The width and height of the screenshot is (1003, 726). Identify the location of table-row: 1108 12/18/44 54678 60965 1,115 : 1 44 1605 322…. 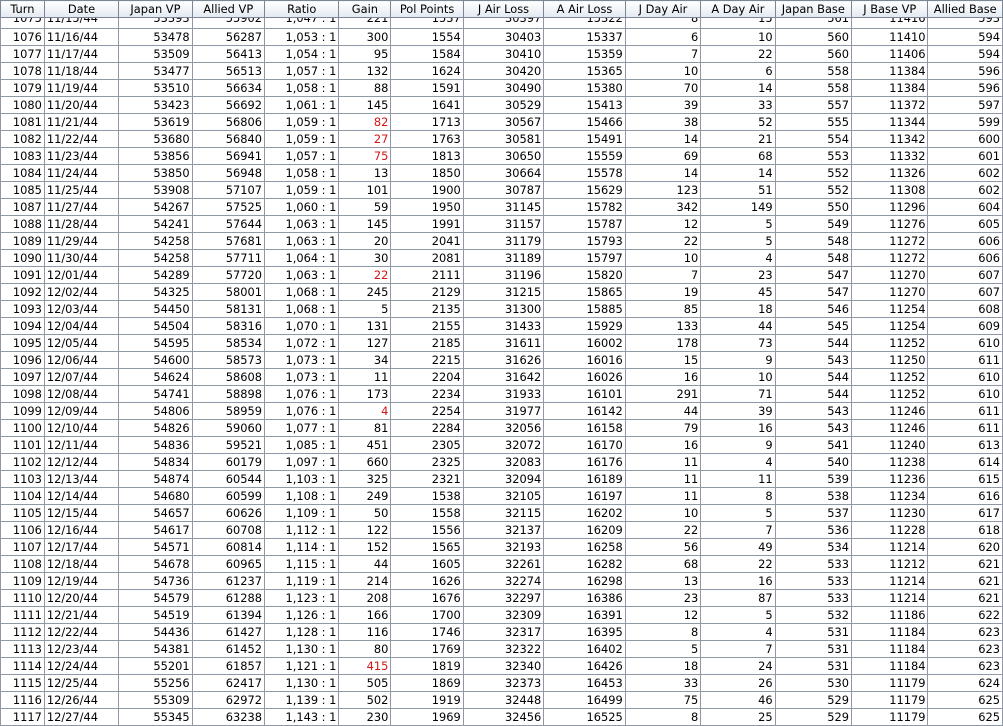
(501, 564).